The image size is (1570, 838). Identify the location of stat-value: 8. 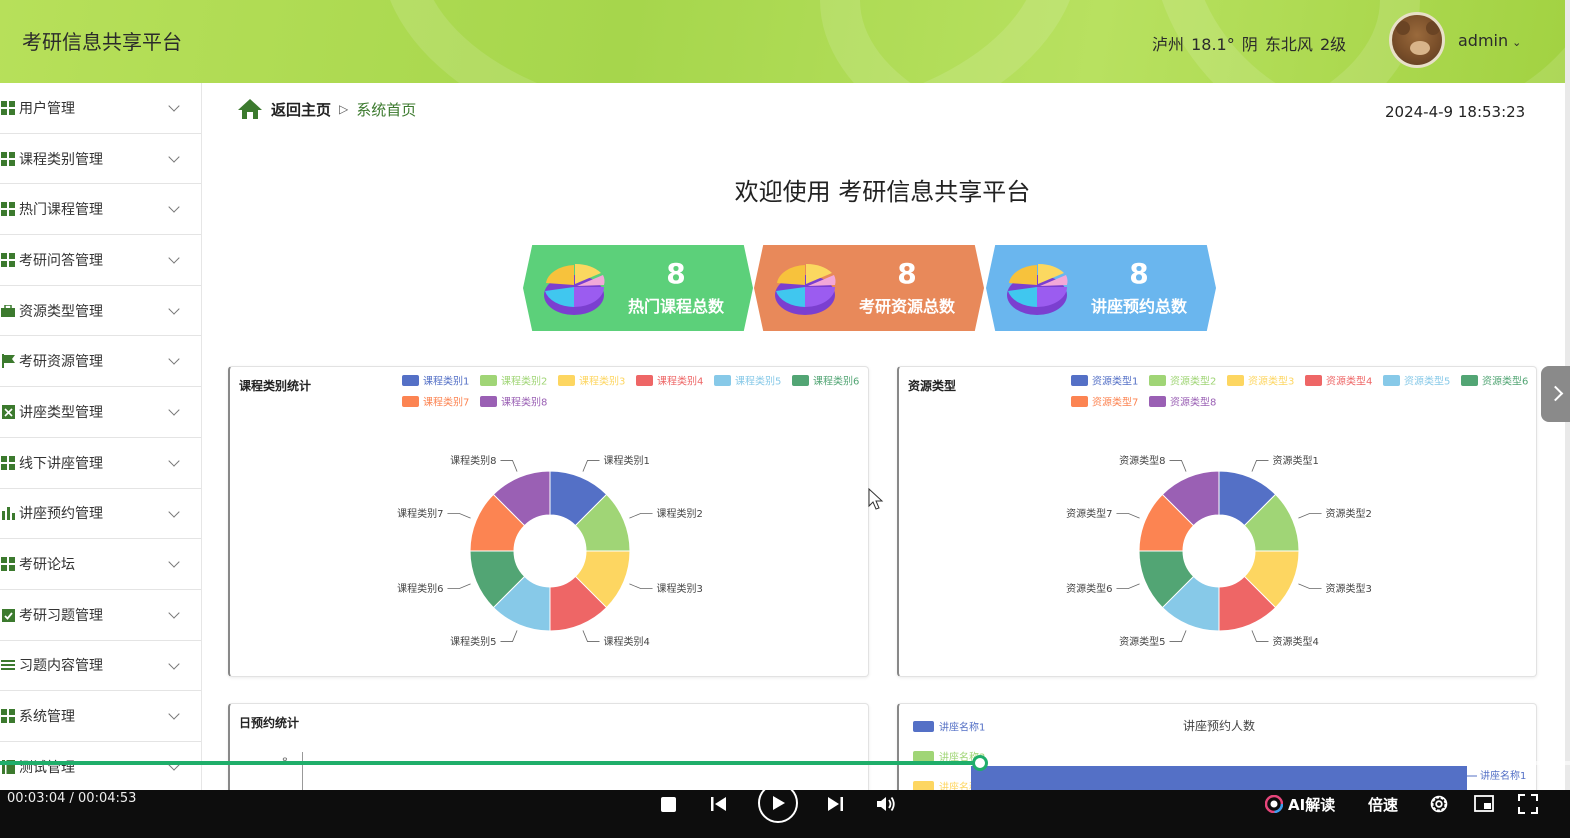
(676, 273).